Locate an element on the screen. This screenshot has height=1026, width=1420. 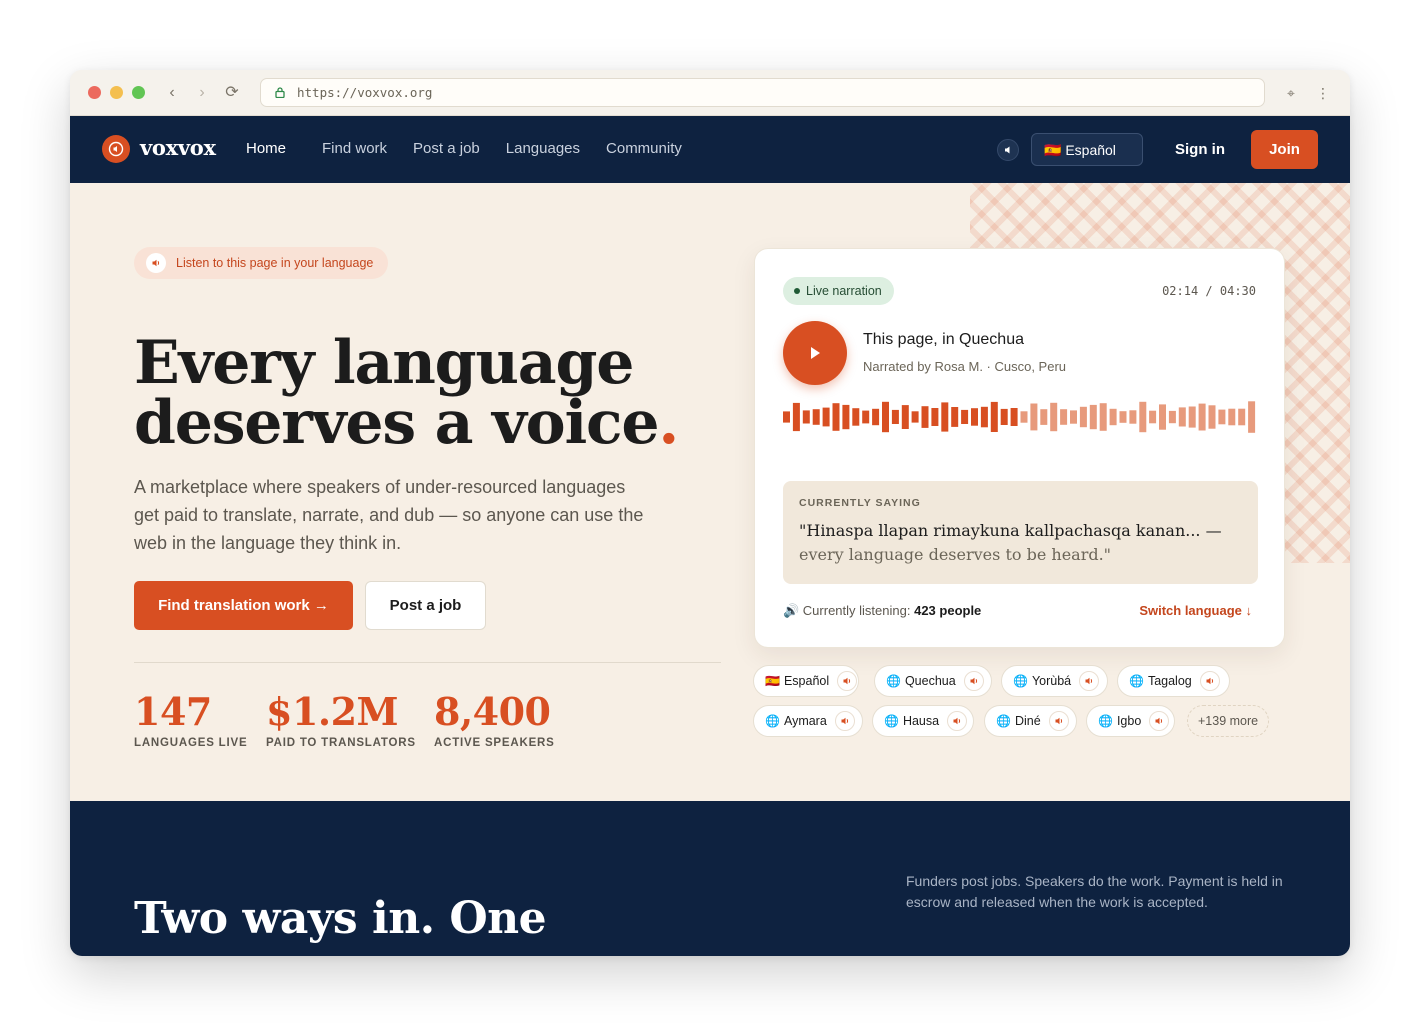
language-chip-igbo: 🌐 Igbo is located at coordinates (1130, 721).